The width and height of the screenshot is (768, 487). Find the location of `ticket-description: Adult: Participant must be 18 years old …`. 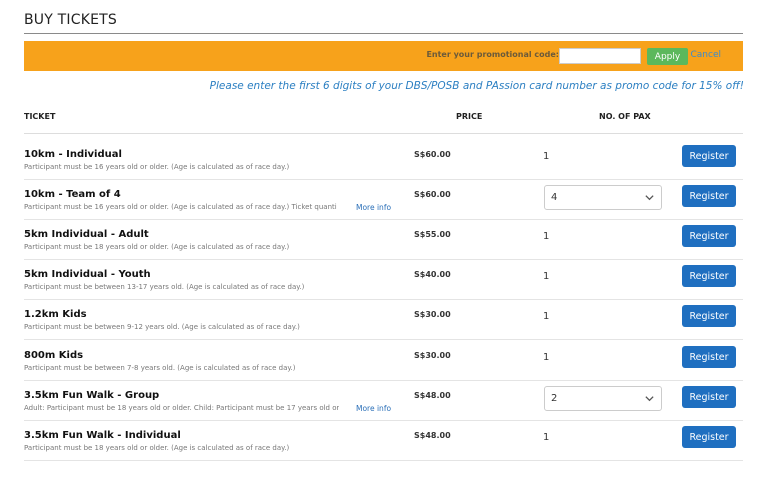

ticket-description: Adult: Participant must be 18 years old … is located at coordinates (182, 408).